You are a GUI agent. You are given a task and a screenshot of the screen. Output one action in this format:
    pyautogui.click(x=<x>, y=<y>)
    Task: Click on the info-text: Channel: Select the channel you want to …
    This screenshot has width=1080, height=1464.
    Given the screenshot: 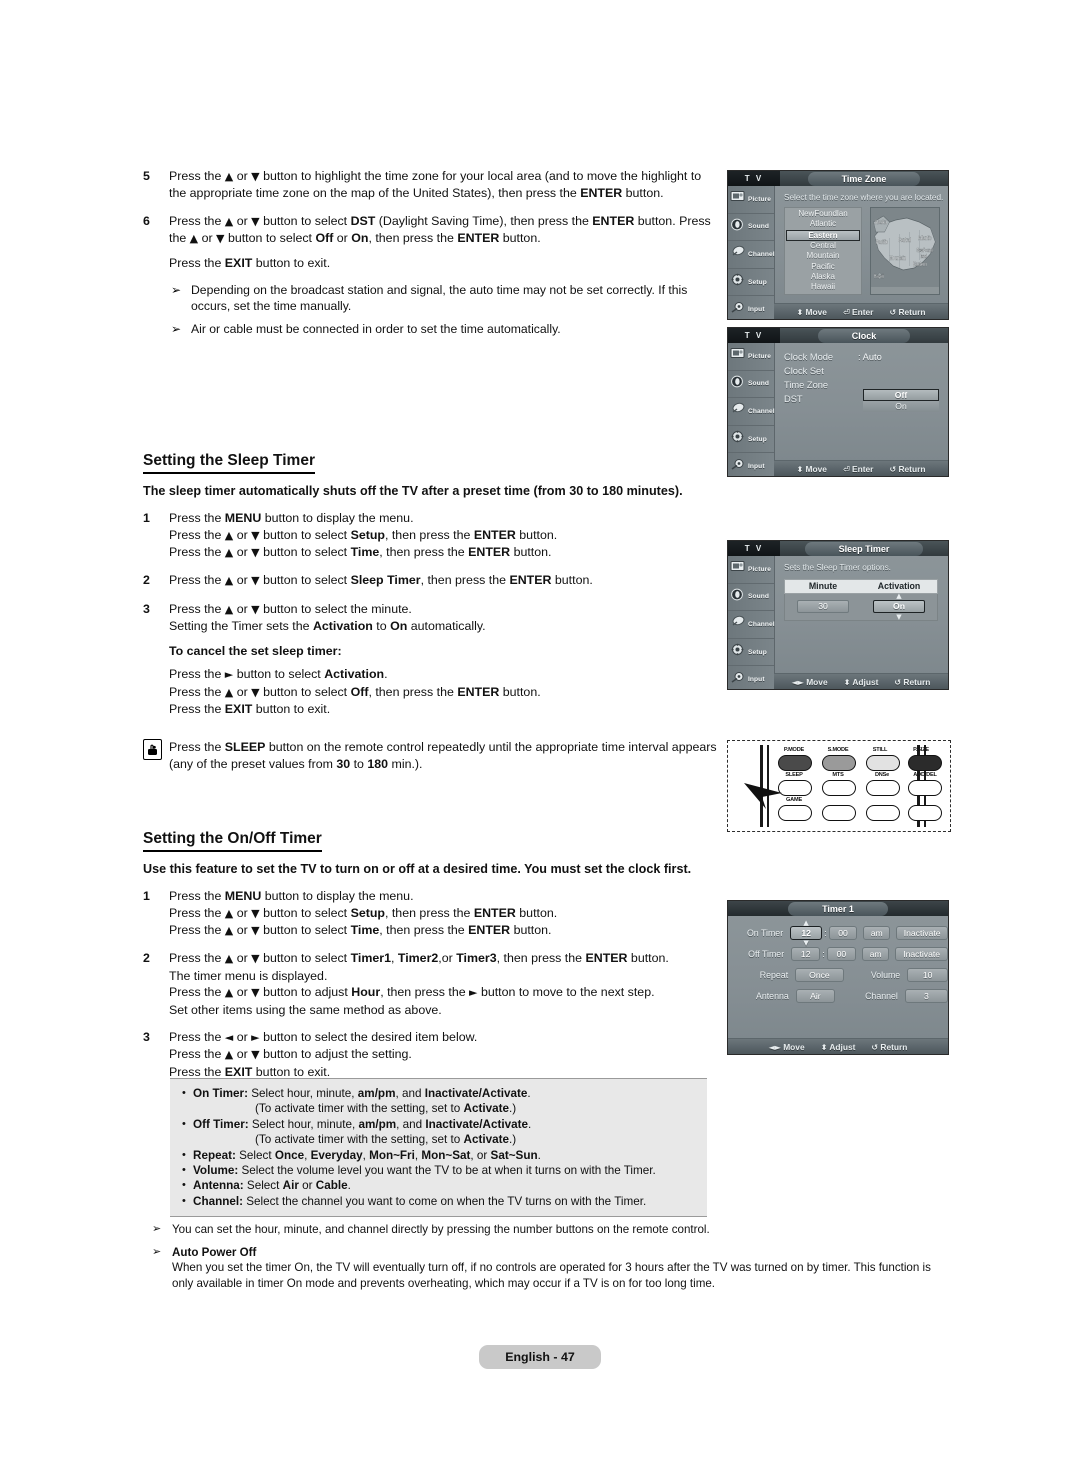 What is the action you would take?
    pyautogui.click(x=420, y=1201)
    